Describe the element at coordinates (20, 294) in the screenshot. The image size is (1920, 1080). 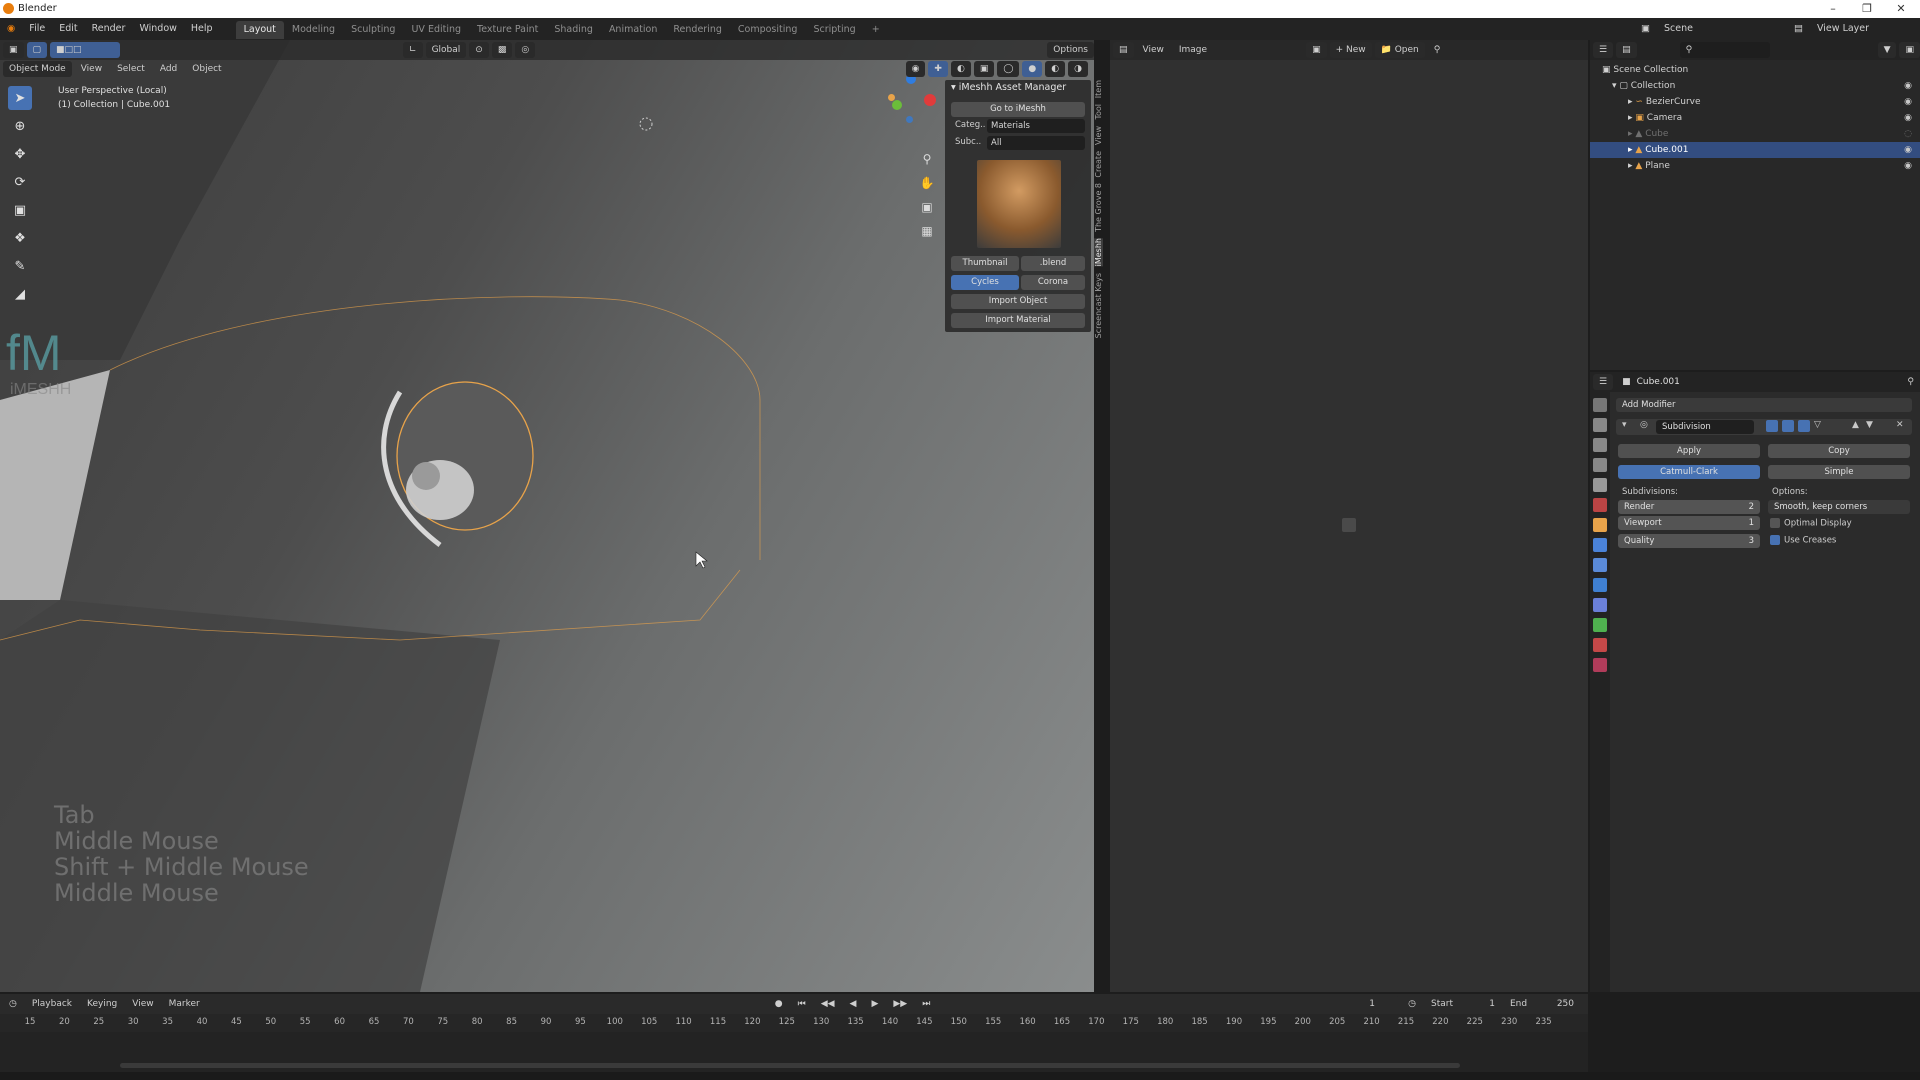
I see `measure-tool-icon: ◢` at that location.